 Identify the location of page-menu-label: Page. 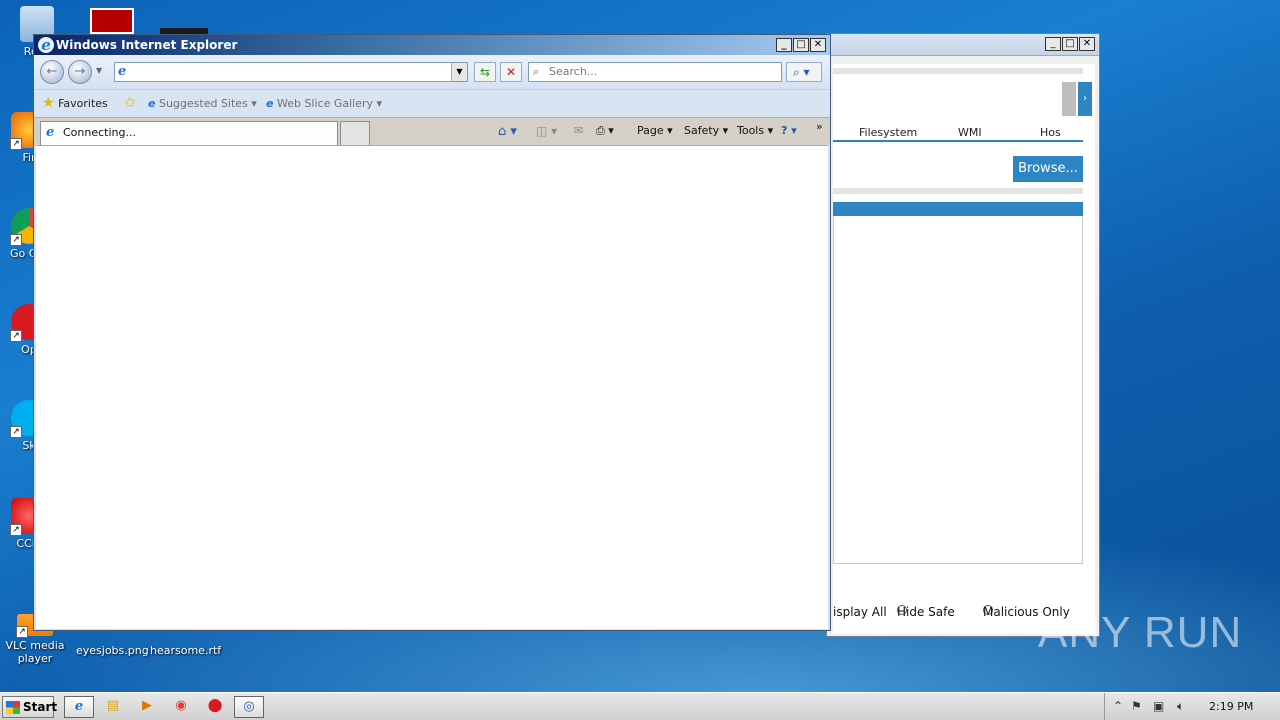
(650, 130).